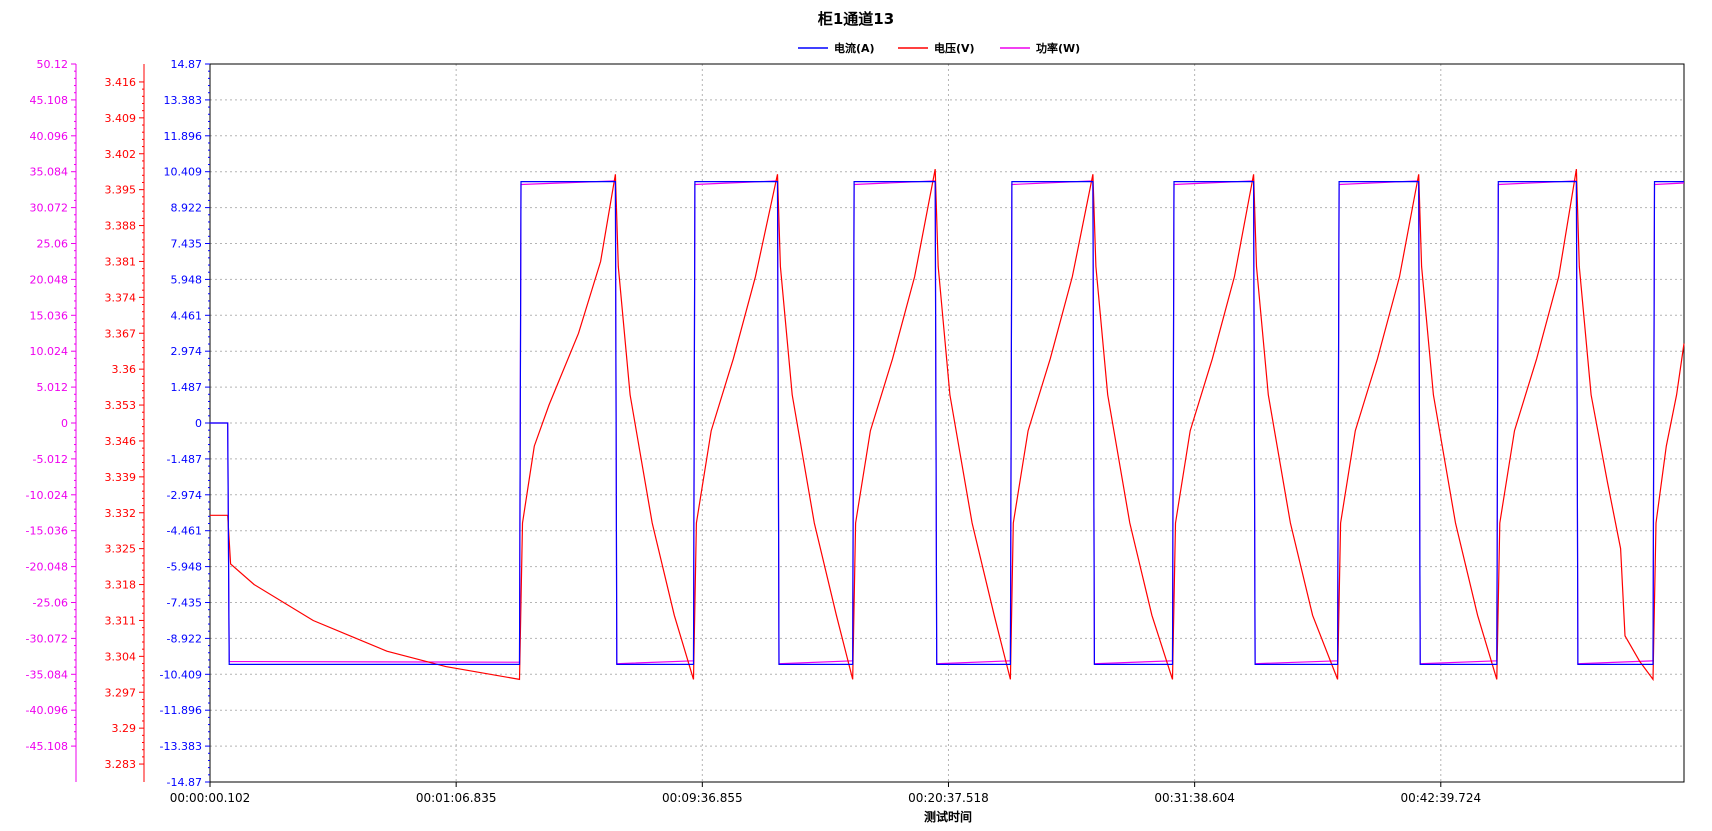 This screenshot has height=831, width=1712. I want to click on y-tick-label: -35.084, so click(47, 674).